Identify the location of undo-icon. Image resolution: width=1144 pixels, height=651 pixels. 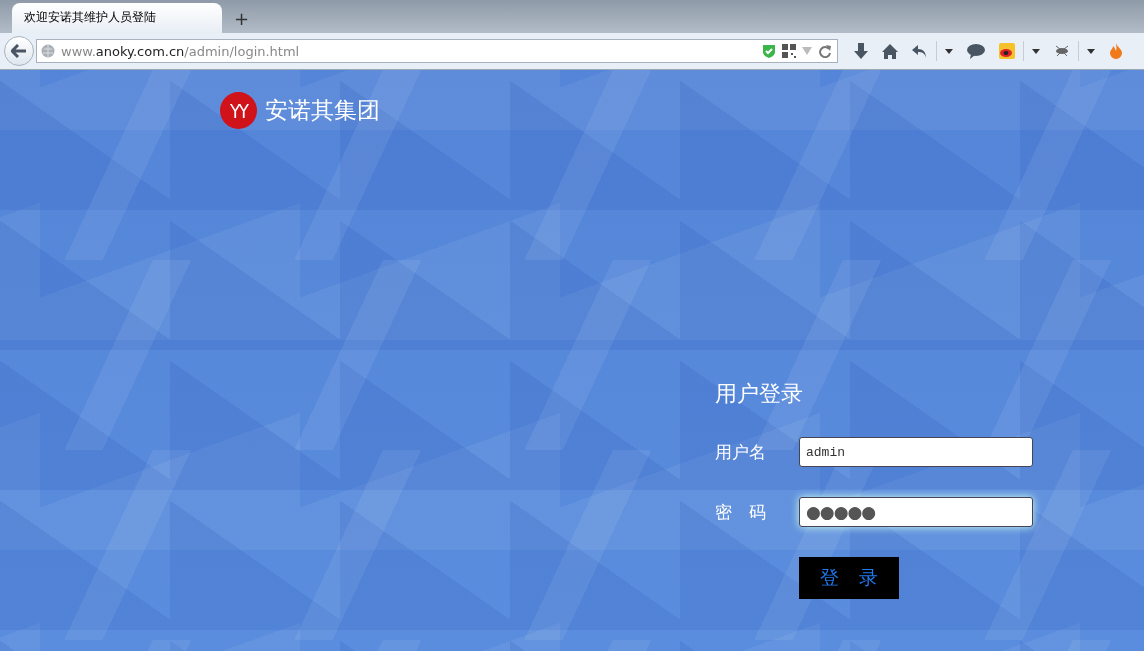
(920, 51).